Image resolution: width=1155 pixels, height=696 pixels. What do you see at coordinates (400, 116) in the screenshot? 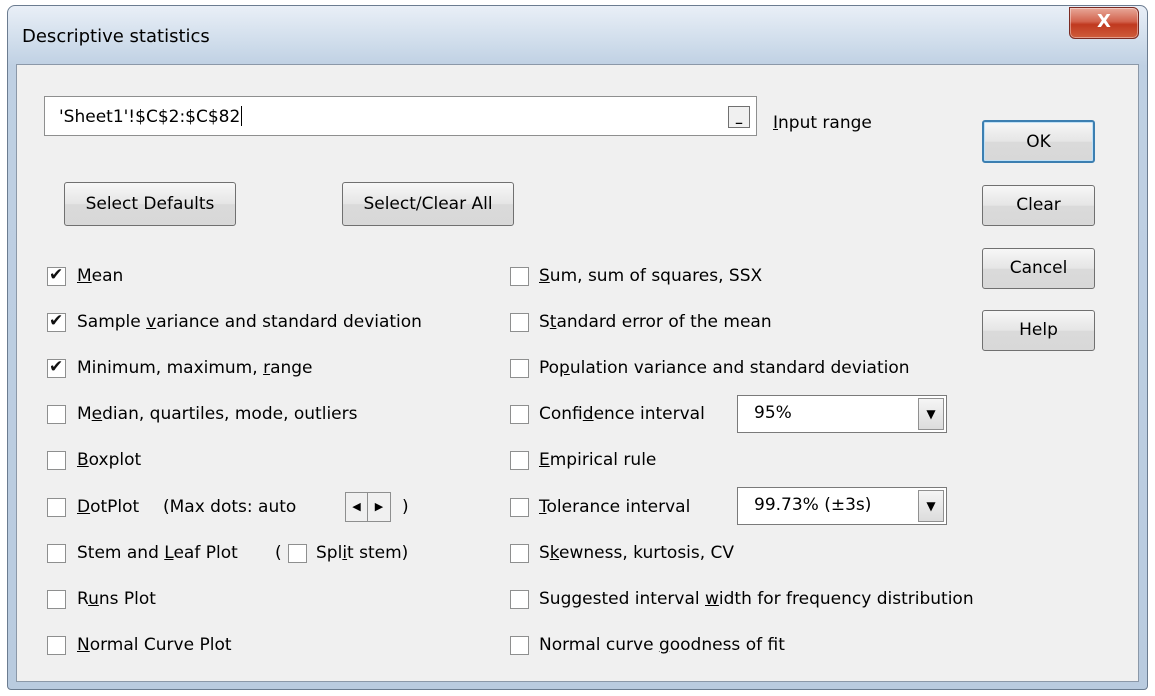
I see `input-range-field: 'Sheet1'!$C$2:$C$82 _` at bounding box center [400, 116].